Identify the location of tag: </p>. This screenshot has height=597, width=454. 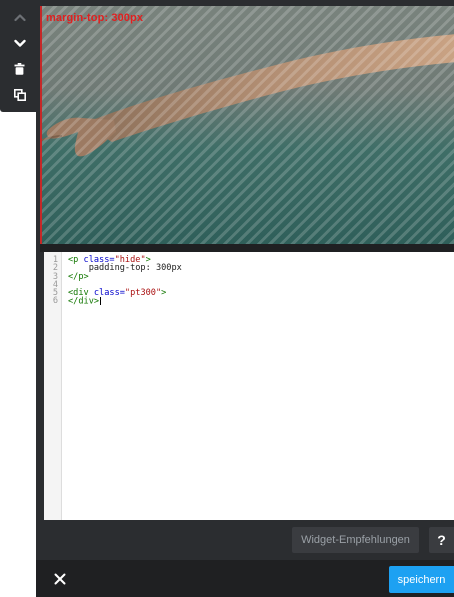
(78, 276).